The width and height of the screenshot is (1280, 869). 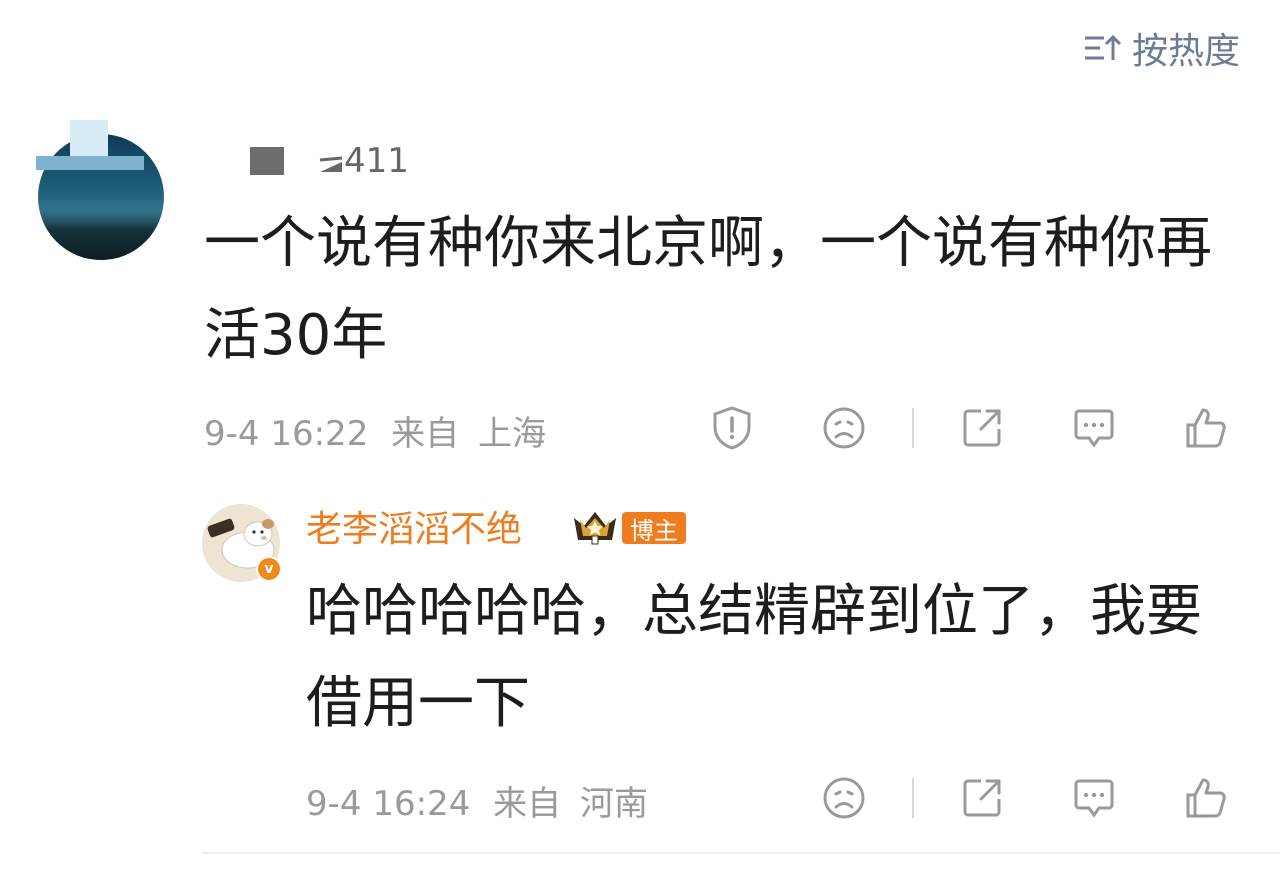 What do you see at coordinates (613, 804) in the screenshot?
I see `reply-location: 河南` at bounding box center [613, 804].